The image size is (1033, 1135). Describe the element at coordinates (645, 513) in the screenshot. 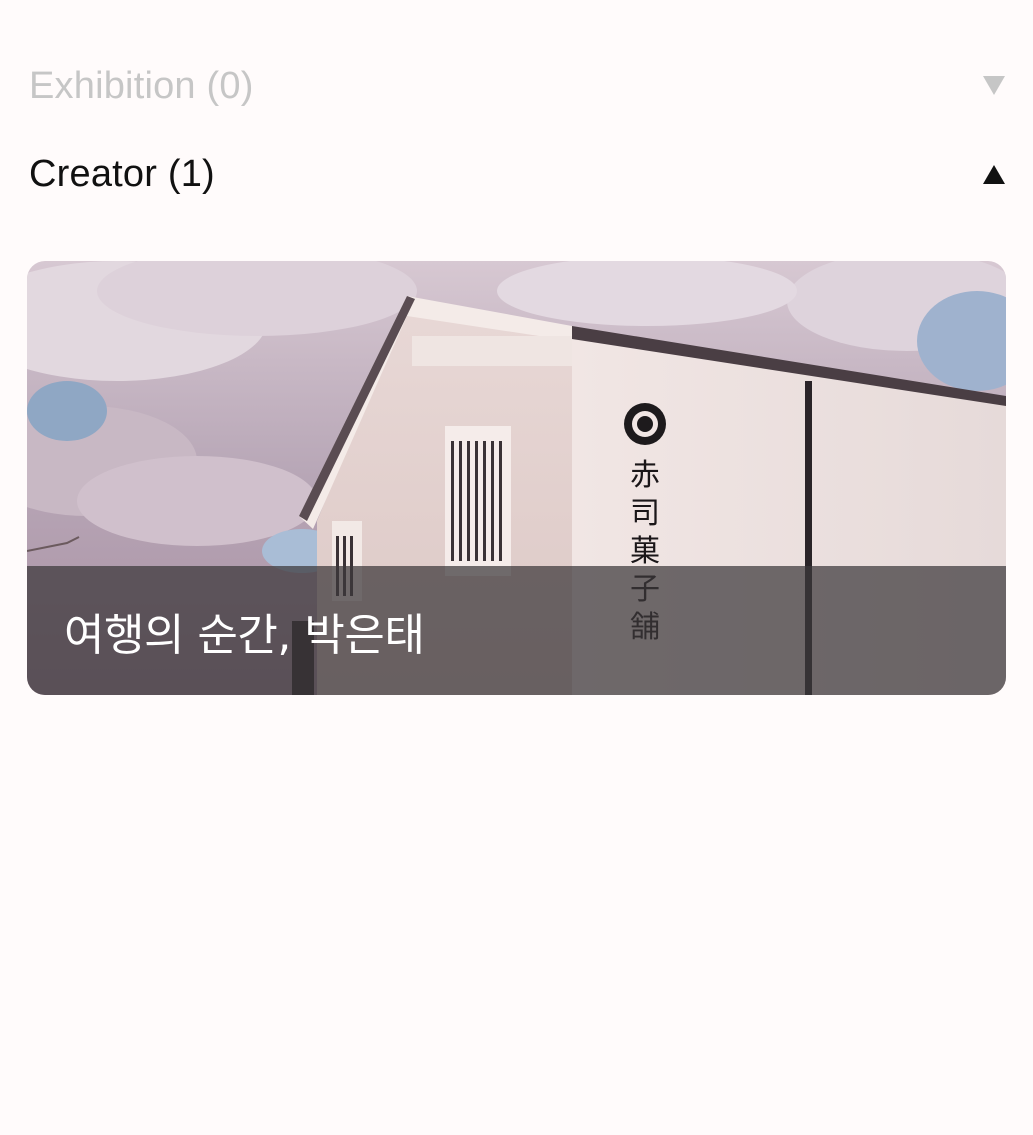

I see `sign-char: 司` at that location.